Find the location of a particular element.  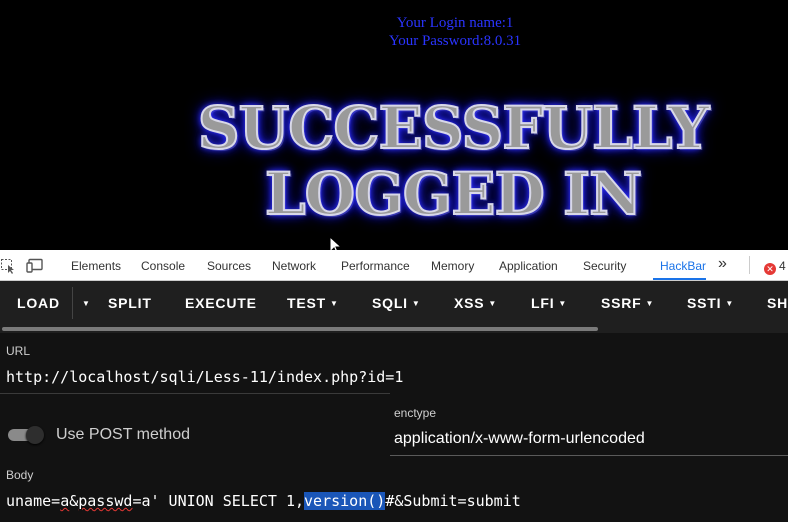

sqli-menu-label: SQLI is located at coordinates (390, 303).